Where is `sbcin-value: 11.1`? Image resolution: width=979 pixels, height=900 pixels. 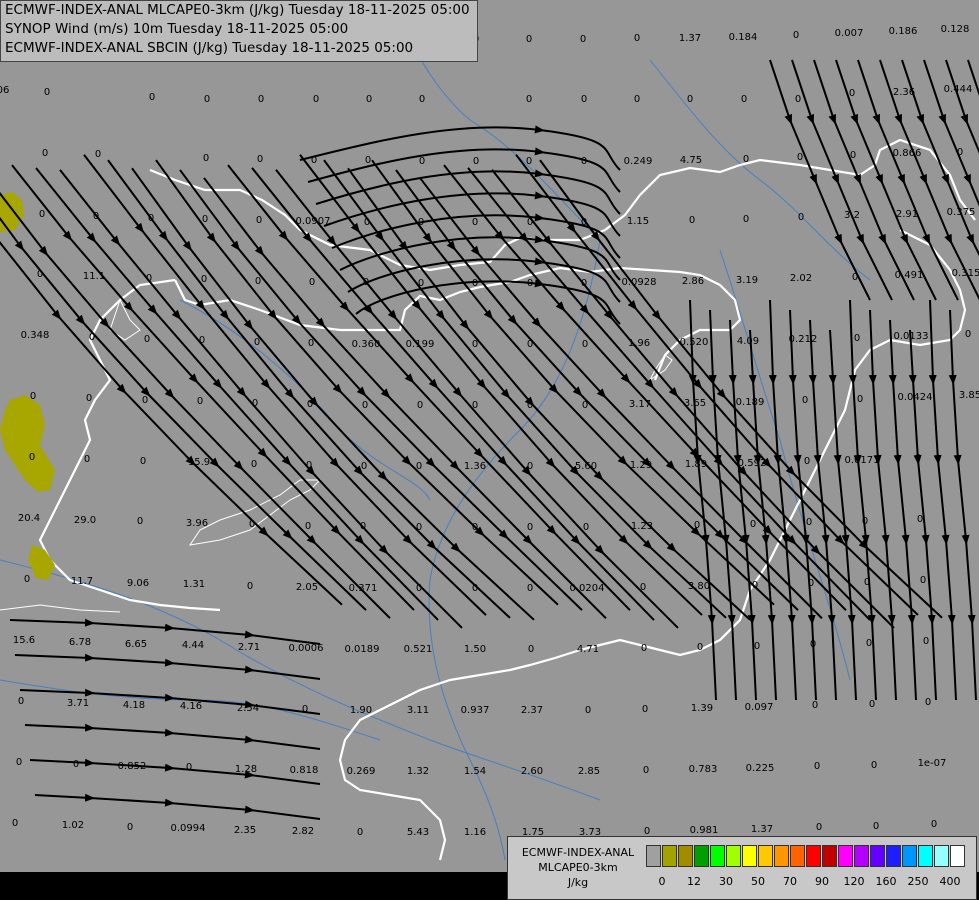
sbcin-value: 11.1 is located at coordinates (94, 276).